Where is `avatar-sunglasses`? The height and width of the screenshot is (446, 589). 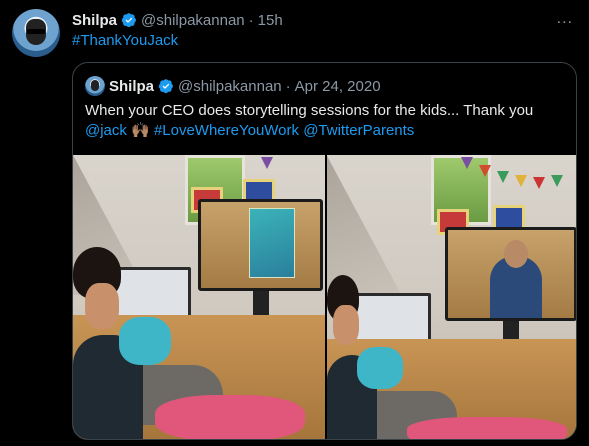 avatar-sunglasses is located at coordinates (36, 31).